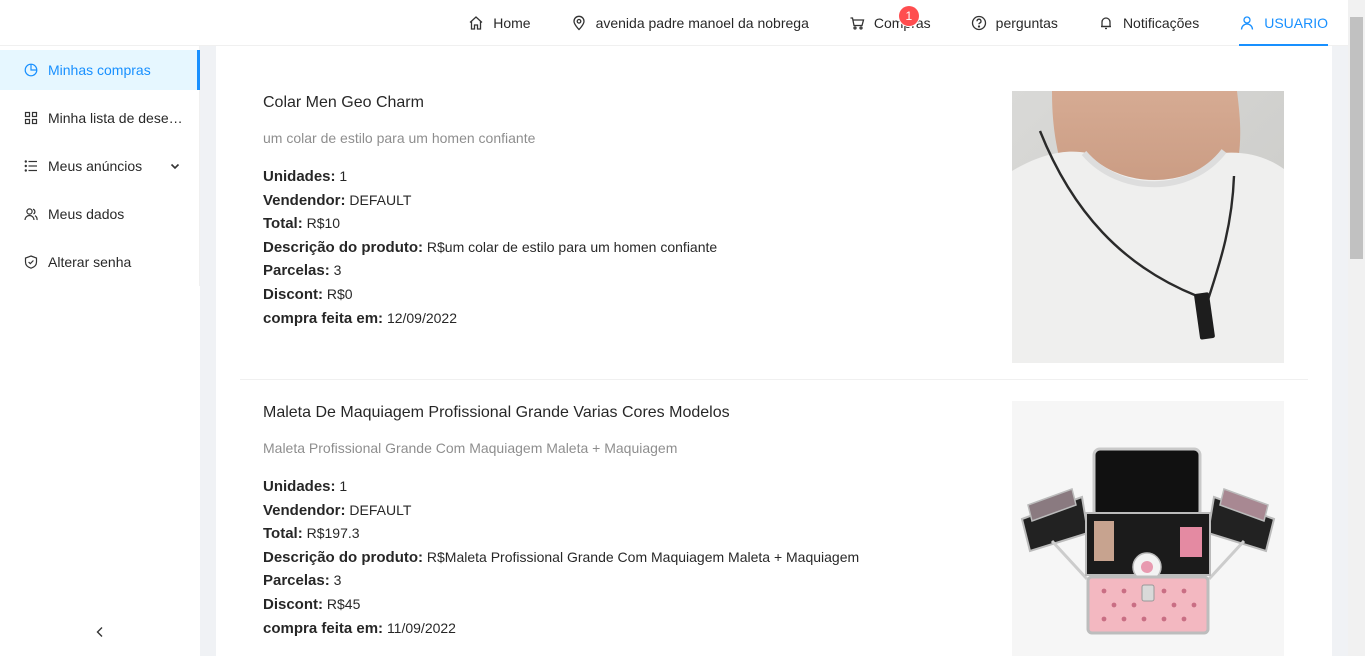 The width and height of the screenshot is (1365, 656). Describe the element at coordinates (1106, 23) in the screenshot. I see `bell-icon` at that location.